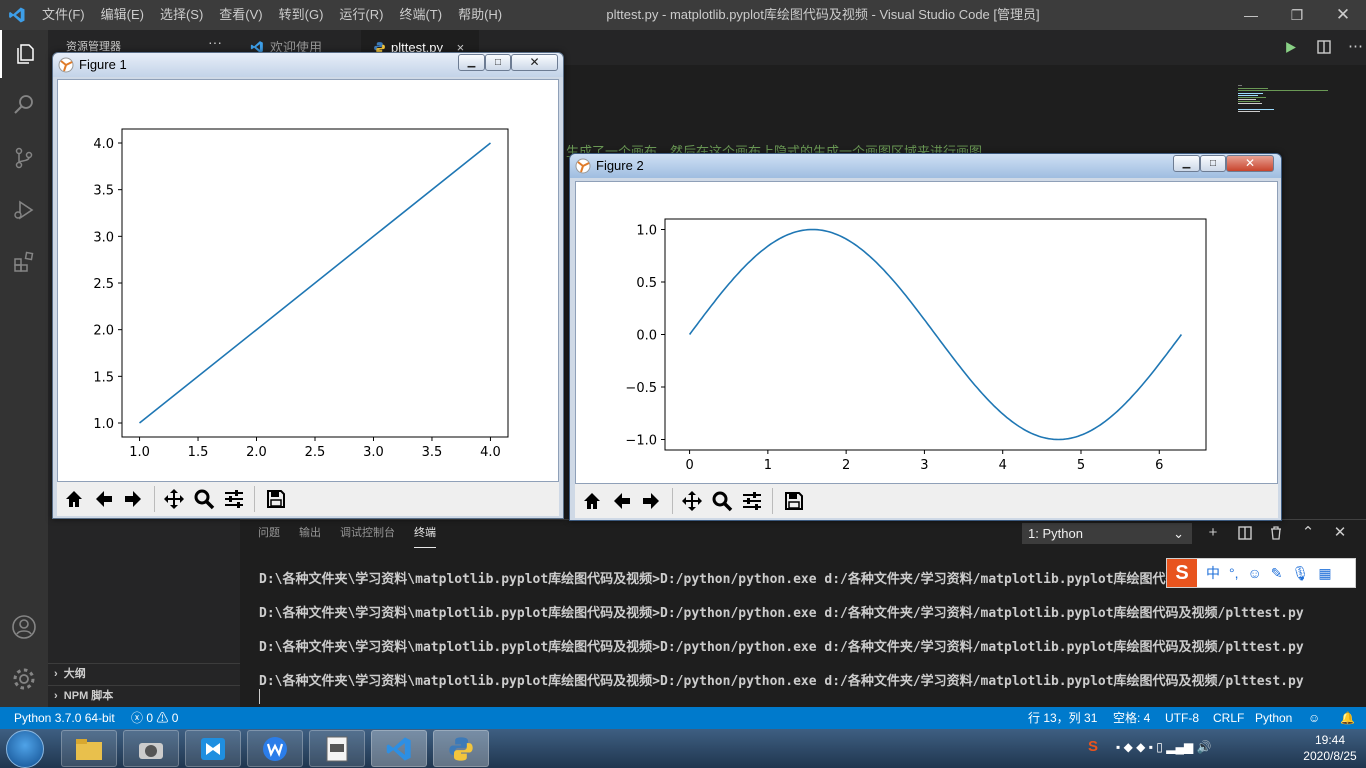 Image resolution: width=1366 pixels, height=768 pixels. I want to click on more-actions-icon: ⋯, so click(1355, 46).